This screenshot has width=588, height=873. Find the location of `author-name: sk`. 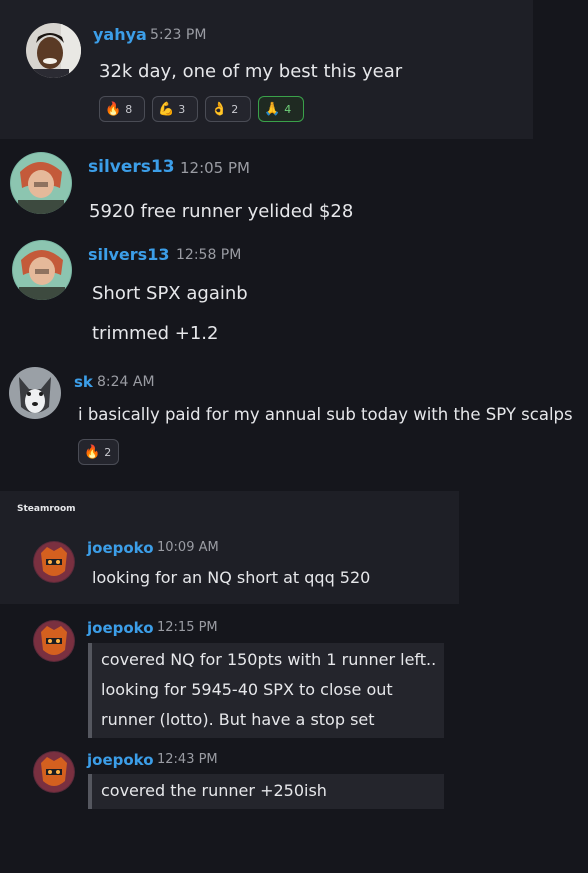

author-name: sk is located at coordinates (83, 382).